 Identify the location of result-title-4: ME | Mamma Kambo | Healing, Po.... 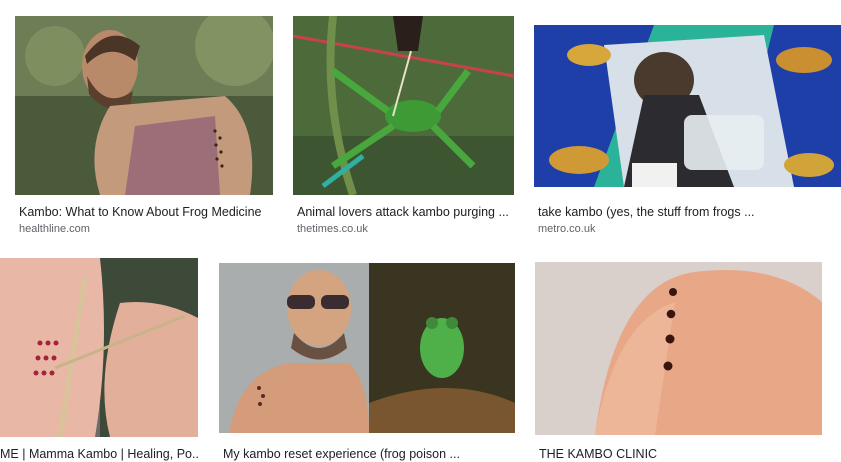
(99, 454).